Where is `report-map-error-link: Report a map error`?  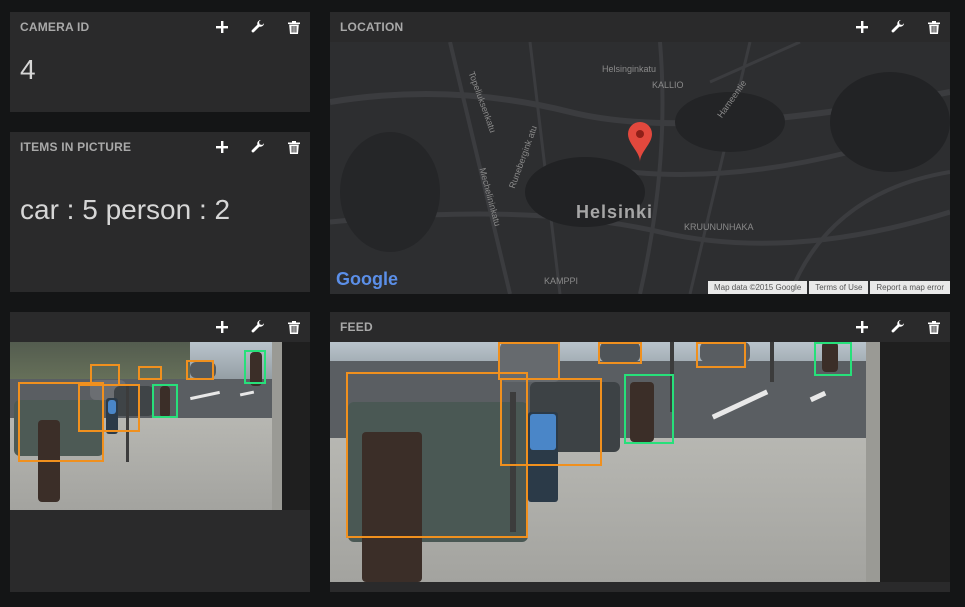 report-map-error-link: Report a map error is located at coordinates (910, 287).